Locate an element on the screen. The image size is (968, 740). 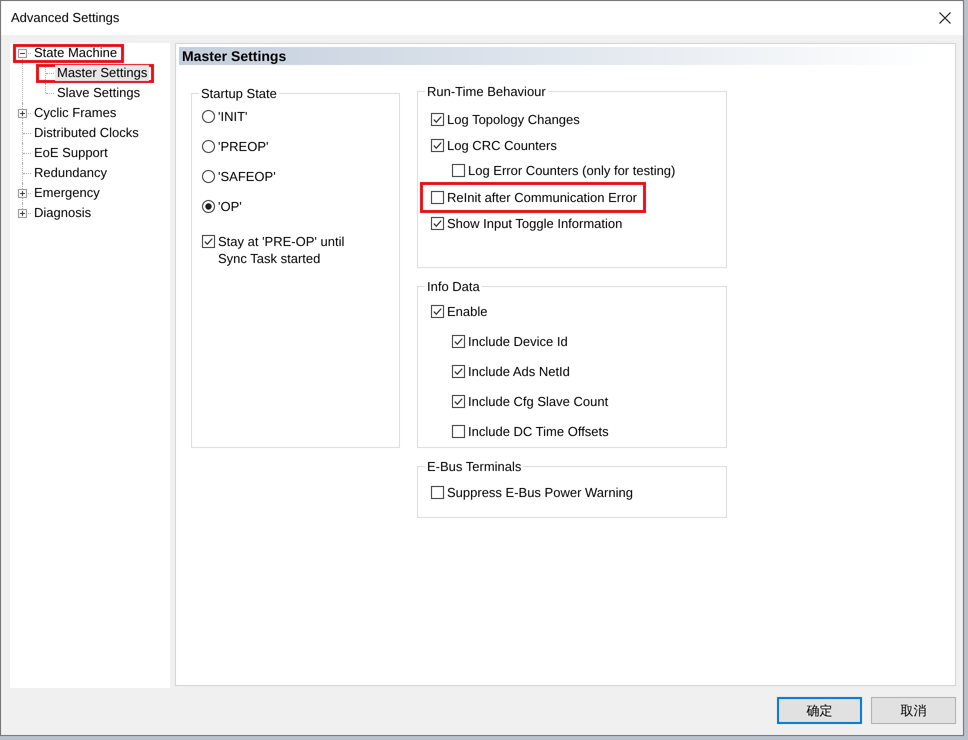
checkbox-option: Include Device Id is located at coordinates (510, 341).